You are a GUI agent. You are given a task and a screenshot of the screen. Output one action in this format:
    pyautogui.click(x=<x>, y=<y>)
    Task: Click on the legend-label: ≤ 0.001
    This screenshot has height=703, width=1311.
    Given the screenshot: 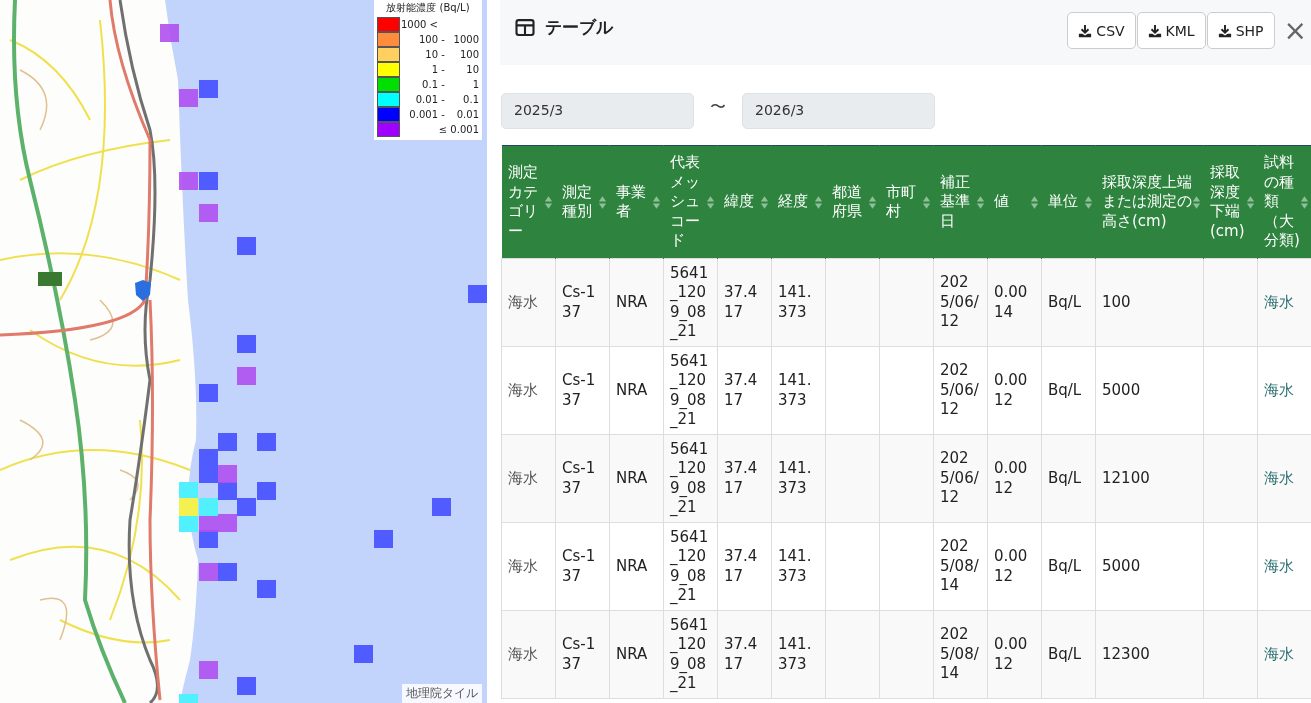 What is the action you would take?
    pyautogui.click(x=458, y=129)
    